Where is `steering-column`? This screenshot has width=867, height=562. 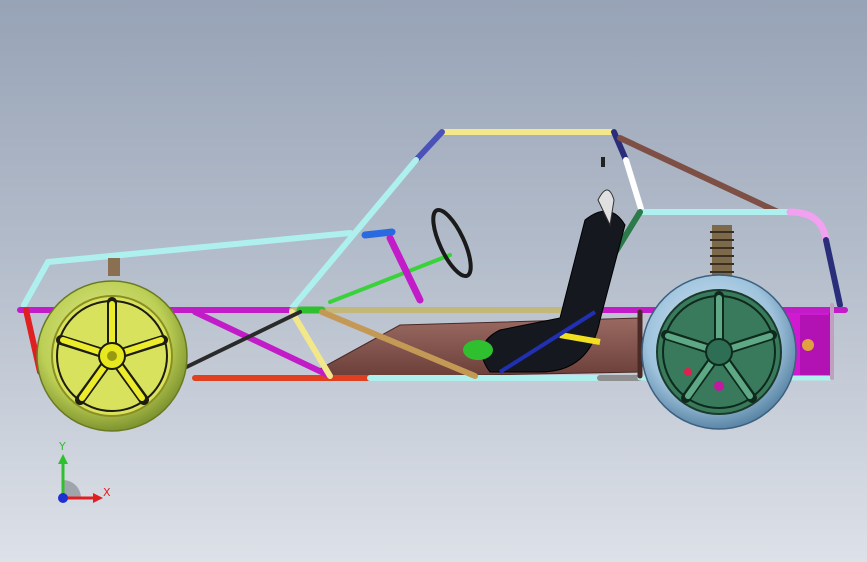 steering-column is located at coordinates (390, 278).